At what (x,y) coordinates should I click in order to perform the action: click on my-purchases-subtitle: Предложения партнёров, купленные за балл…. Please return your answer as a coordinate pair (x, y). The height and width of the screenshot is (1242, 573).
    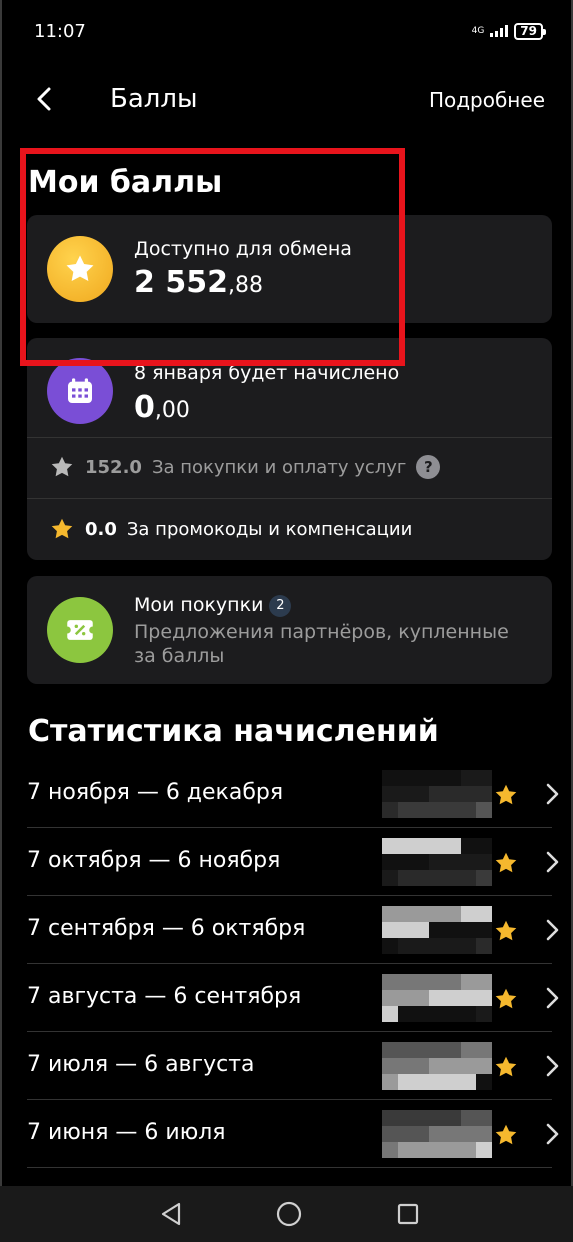
    Looking at the image, I should click on (321, 644).